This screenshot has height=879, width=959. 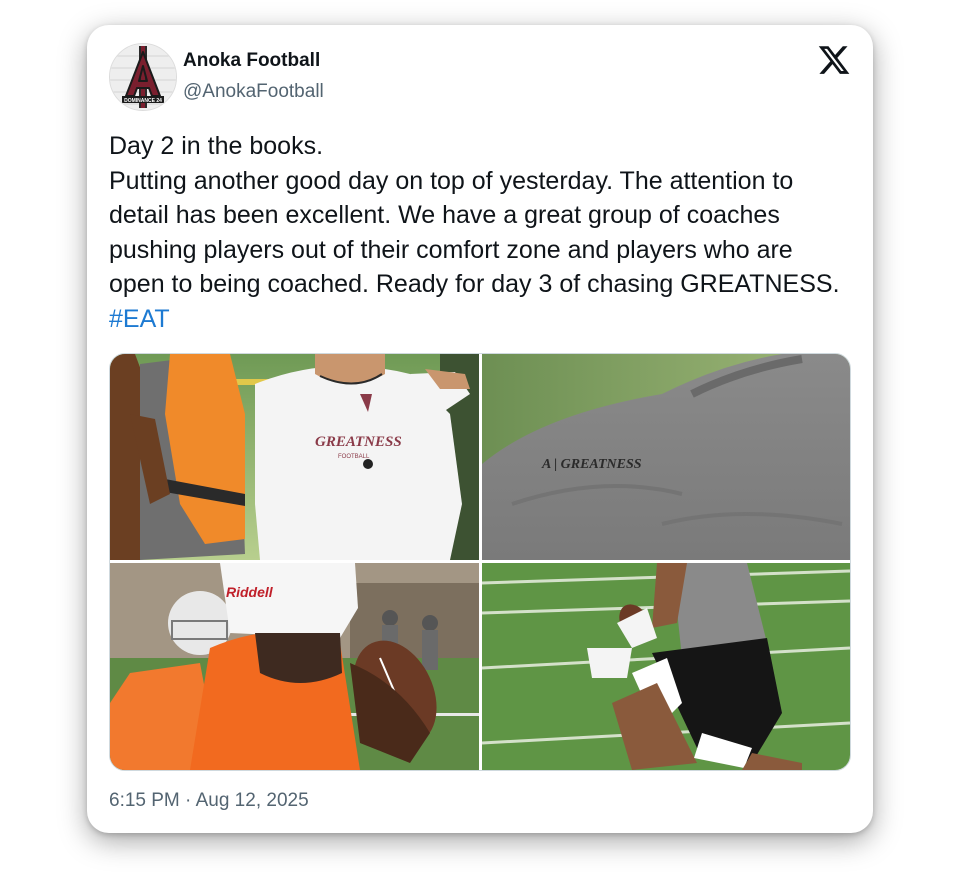 What do you see at coordinates (250, 592) in the screenshot?
I see `helmet-brand-text: Riddell` at bounding box center [250, 592].